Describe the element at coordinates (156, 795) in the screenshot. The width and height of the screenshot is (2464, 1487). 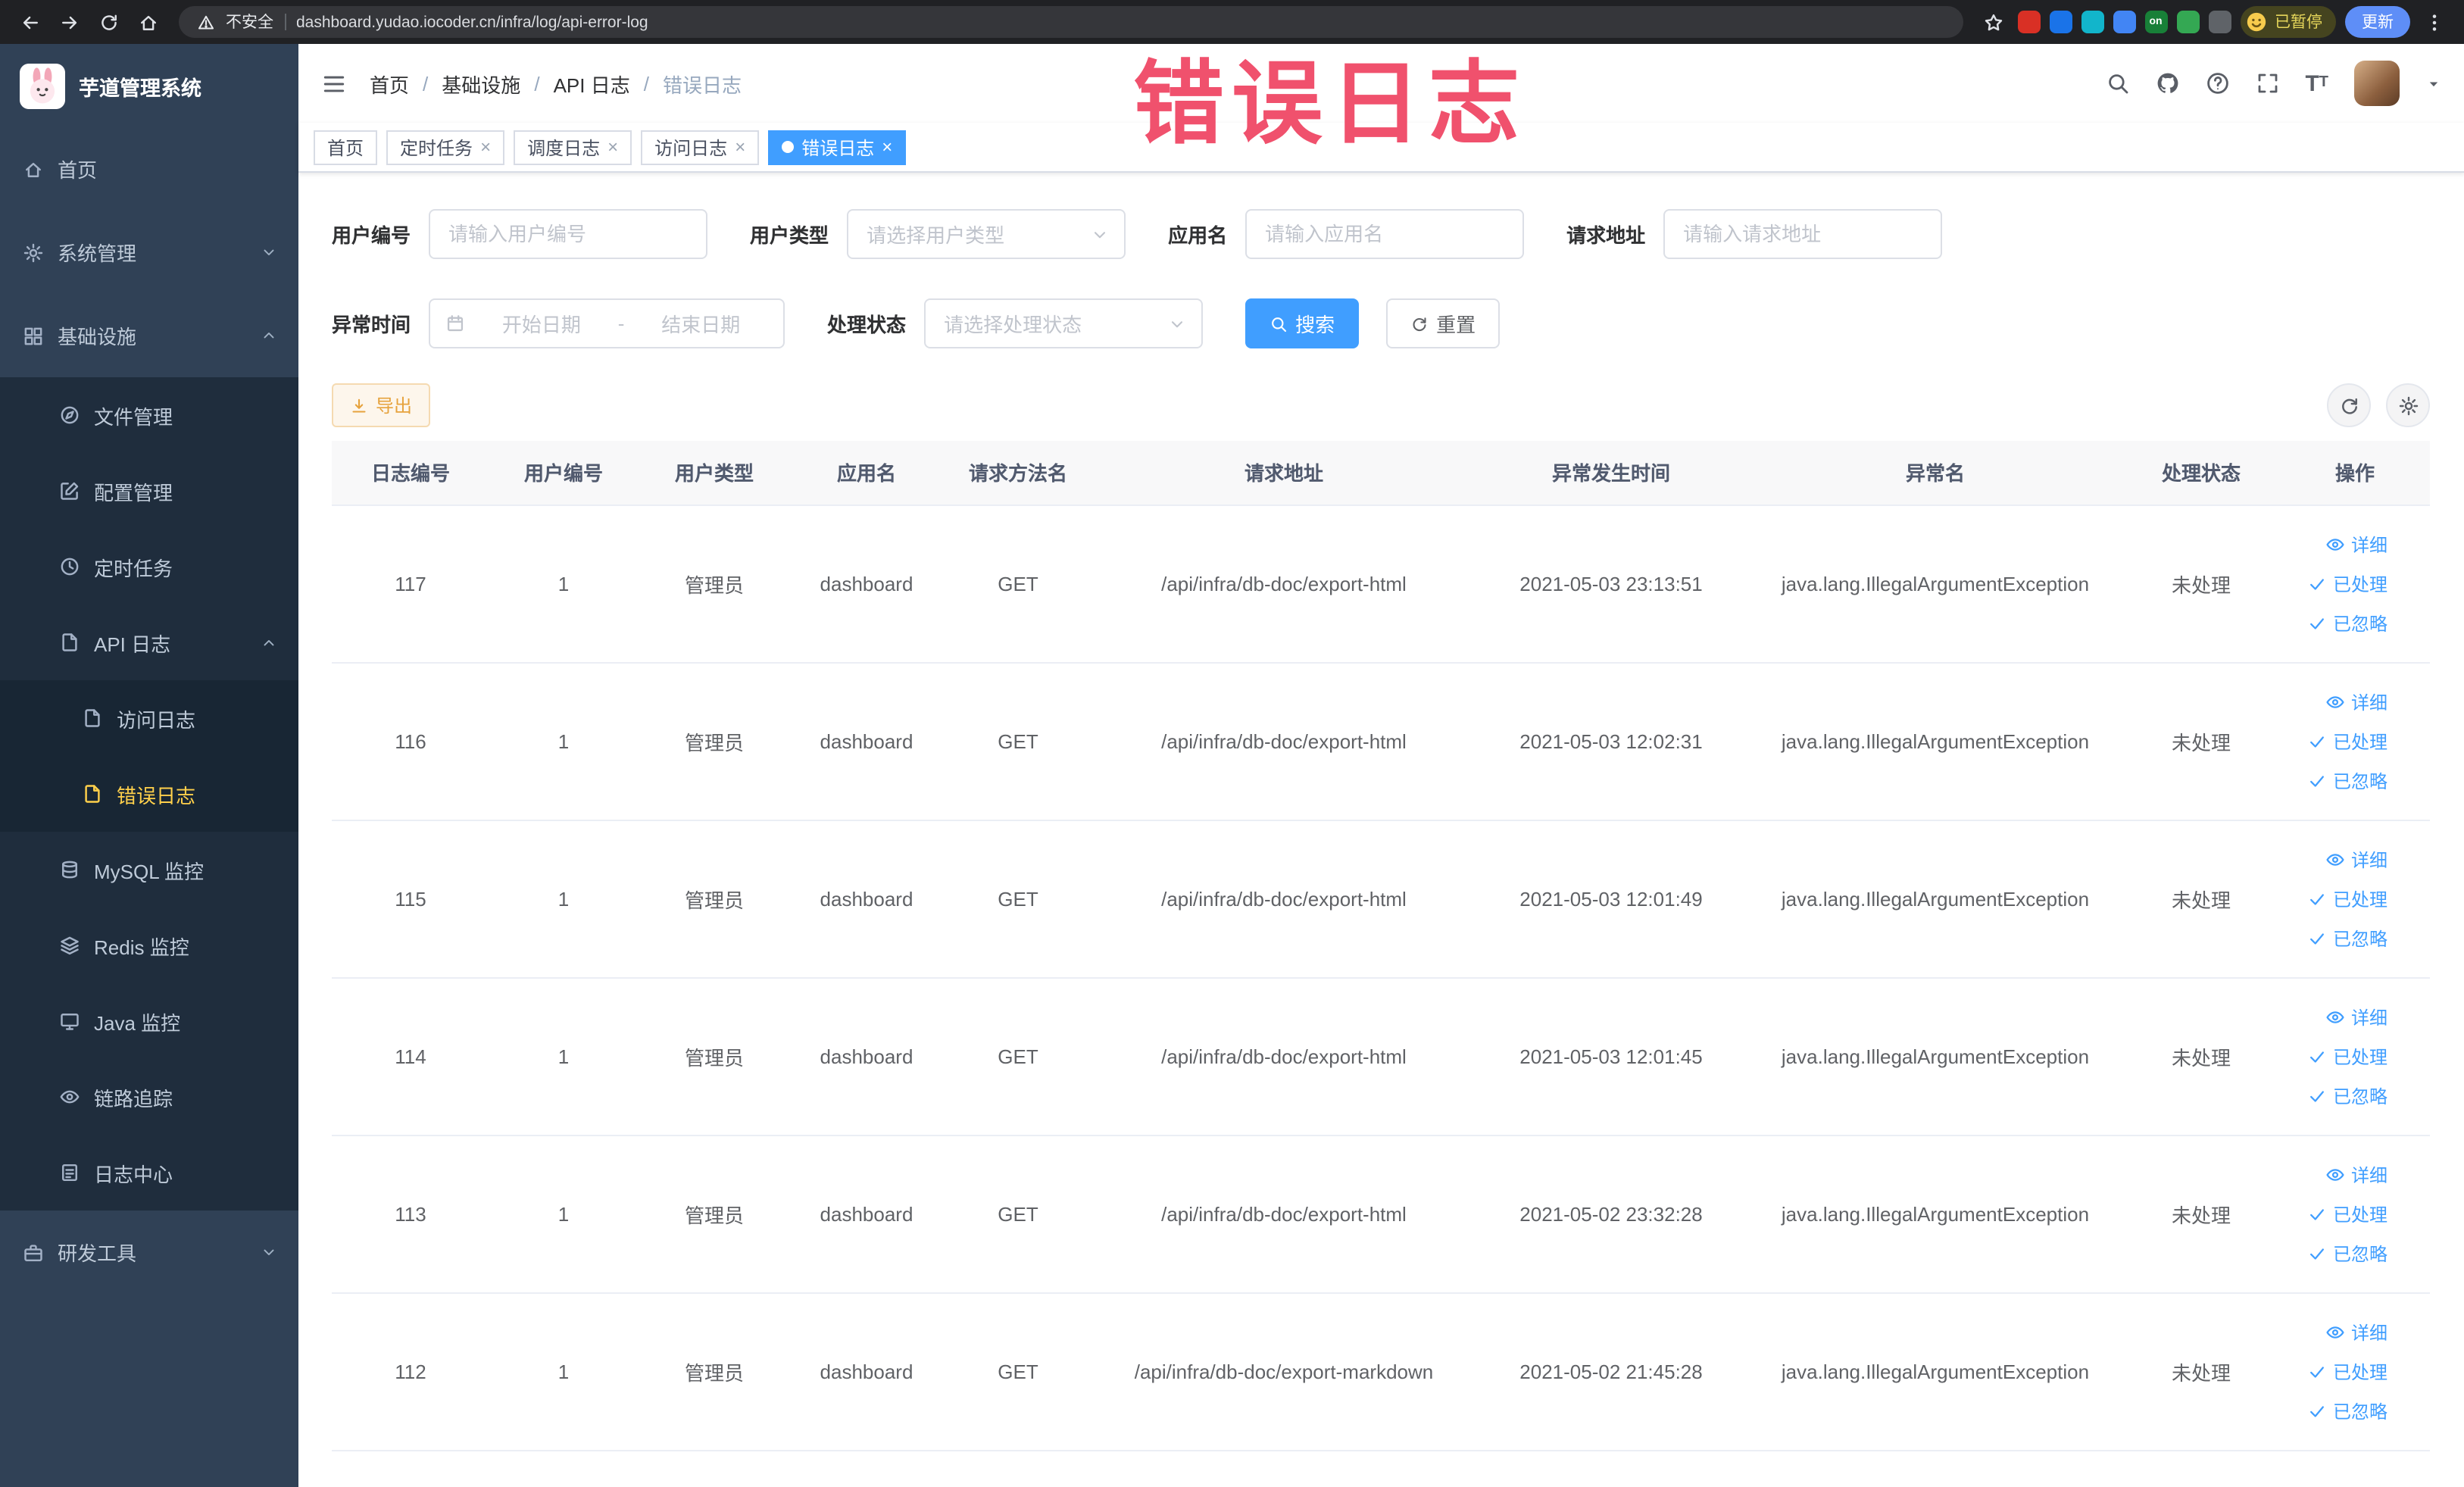
I see `sidebar-item-label: 错误日志` at that location.